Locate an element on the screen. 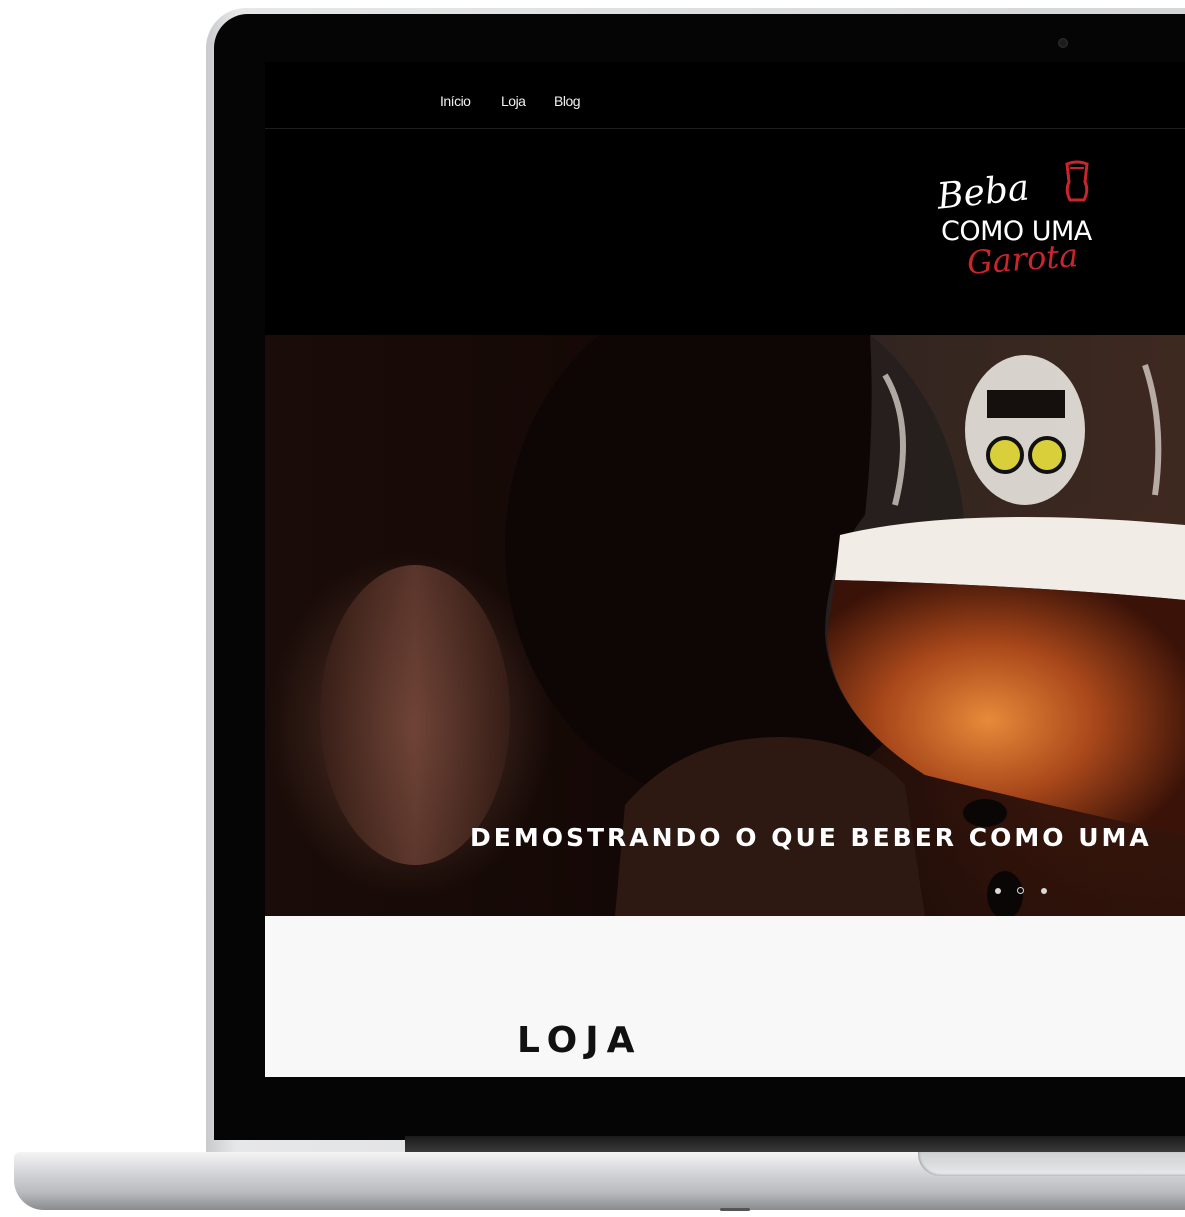  laptop-opening-groove is located at coordinates (1051, 1164).